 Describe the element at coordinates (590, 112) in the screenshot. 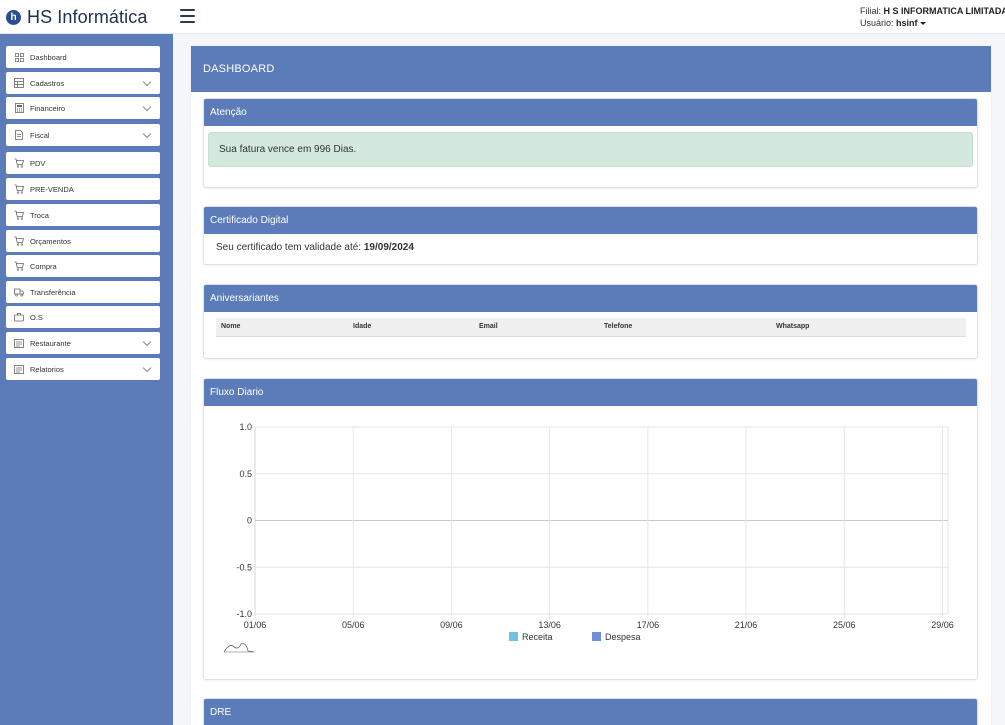

I see `atencao-title: Atenção` at that location.